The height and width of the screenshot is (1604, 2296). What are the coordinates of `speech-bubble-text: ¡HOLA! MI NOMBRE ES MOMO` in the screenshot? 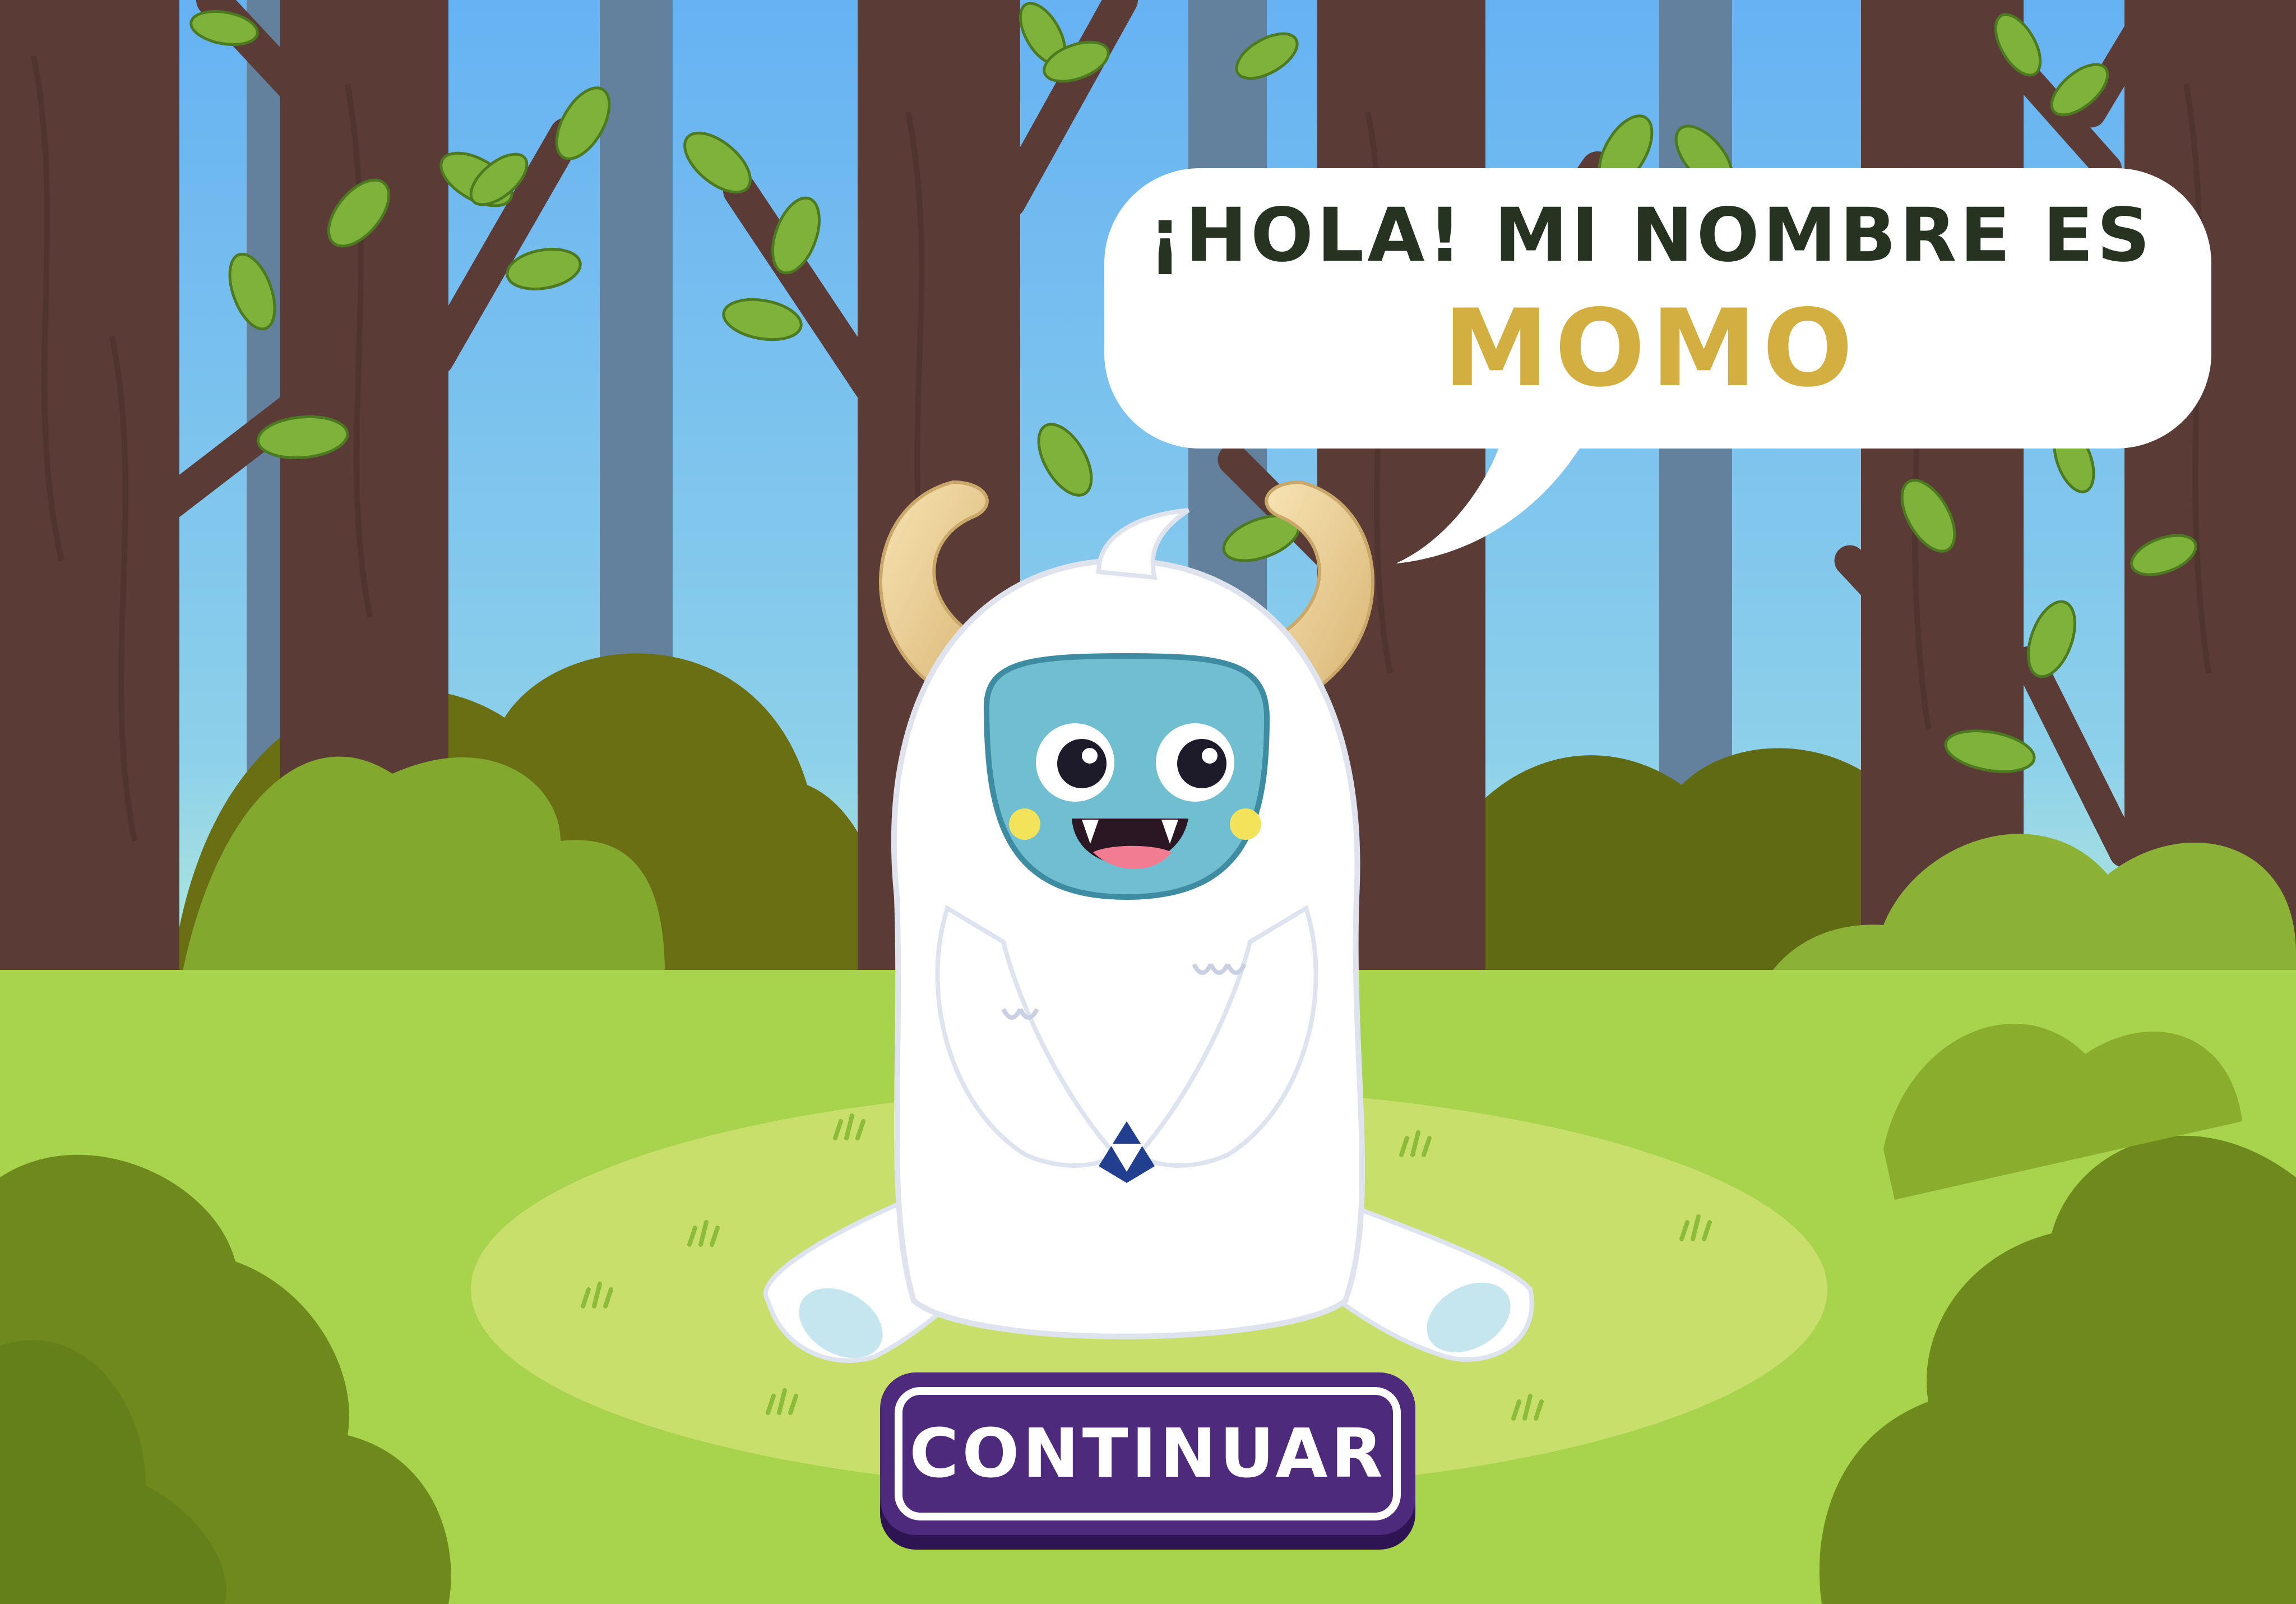 It's located at (1650, 302).